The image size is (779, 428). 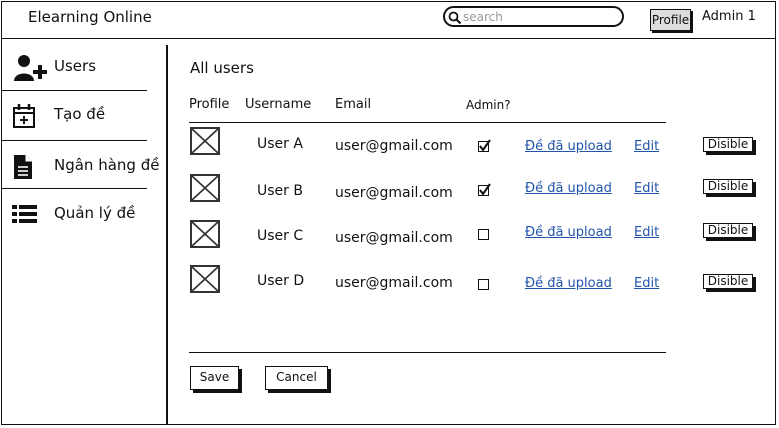 What do you see at coordinates (427, 352) in the screenshot?
I see `table-footer-divider` at bounding box center [427, 352].